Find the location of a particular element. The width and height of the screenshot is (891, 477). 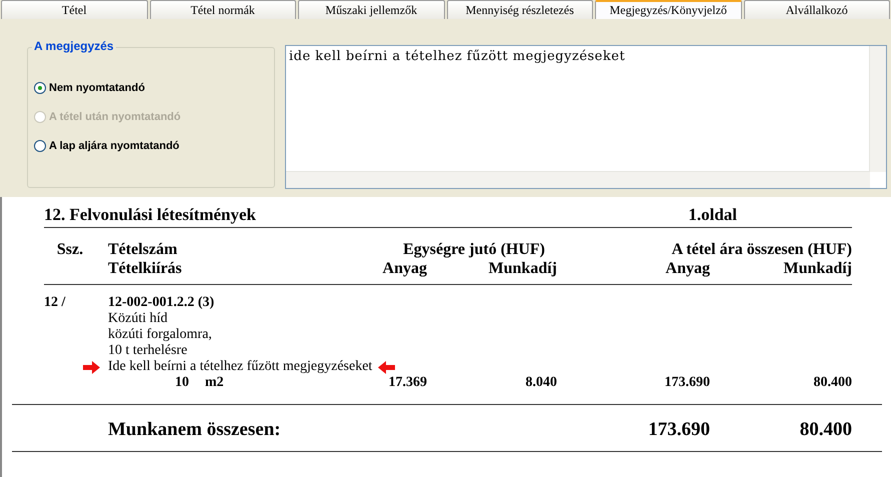

table-cell: 10 is located at coordinates (182, 383).